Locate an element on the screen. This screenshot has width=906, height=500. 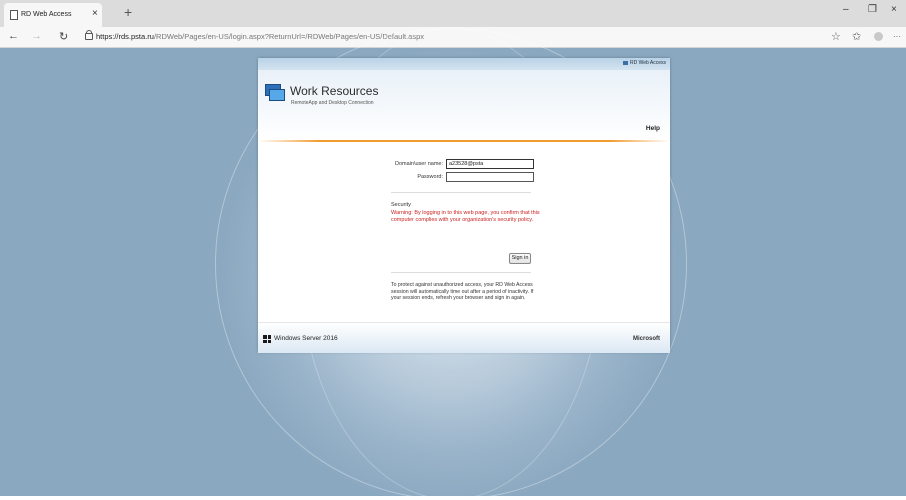
username-input: a23528@psta is located at coordinates (490, 164).